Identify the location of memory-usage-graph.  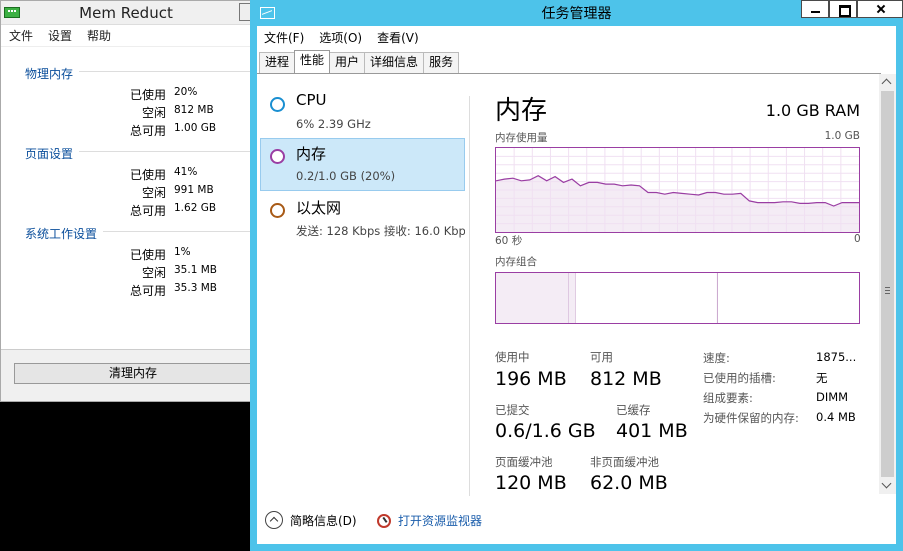
(677, 190).